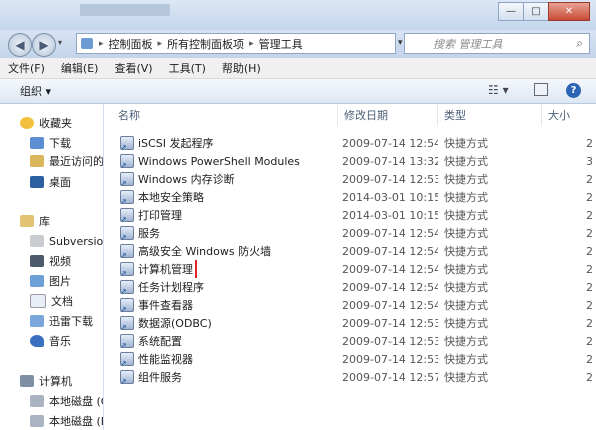 The height and width of the screenshot is (430, 596). Describe the element at coordinates (562, 115) in the screenshot. I see `column-header-size: 大小` at that location.